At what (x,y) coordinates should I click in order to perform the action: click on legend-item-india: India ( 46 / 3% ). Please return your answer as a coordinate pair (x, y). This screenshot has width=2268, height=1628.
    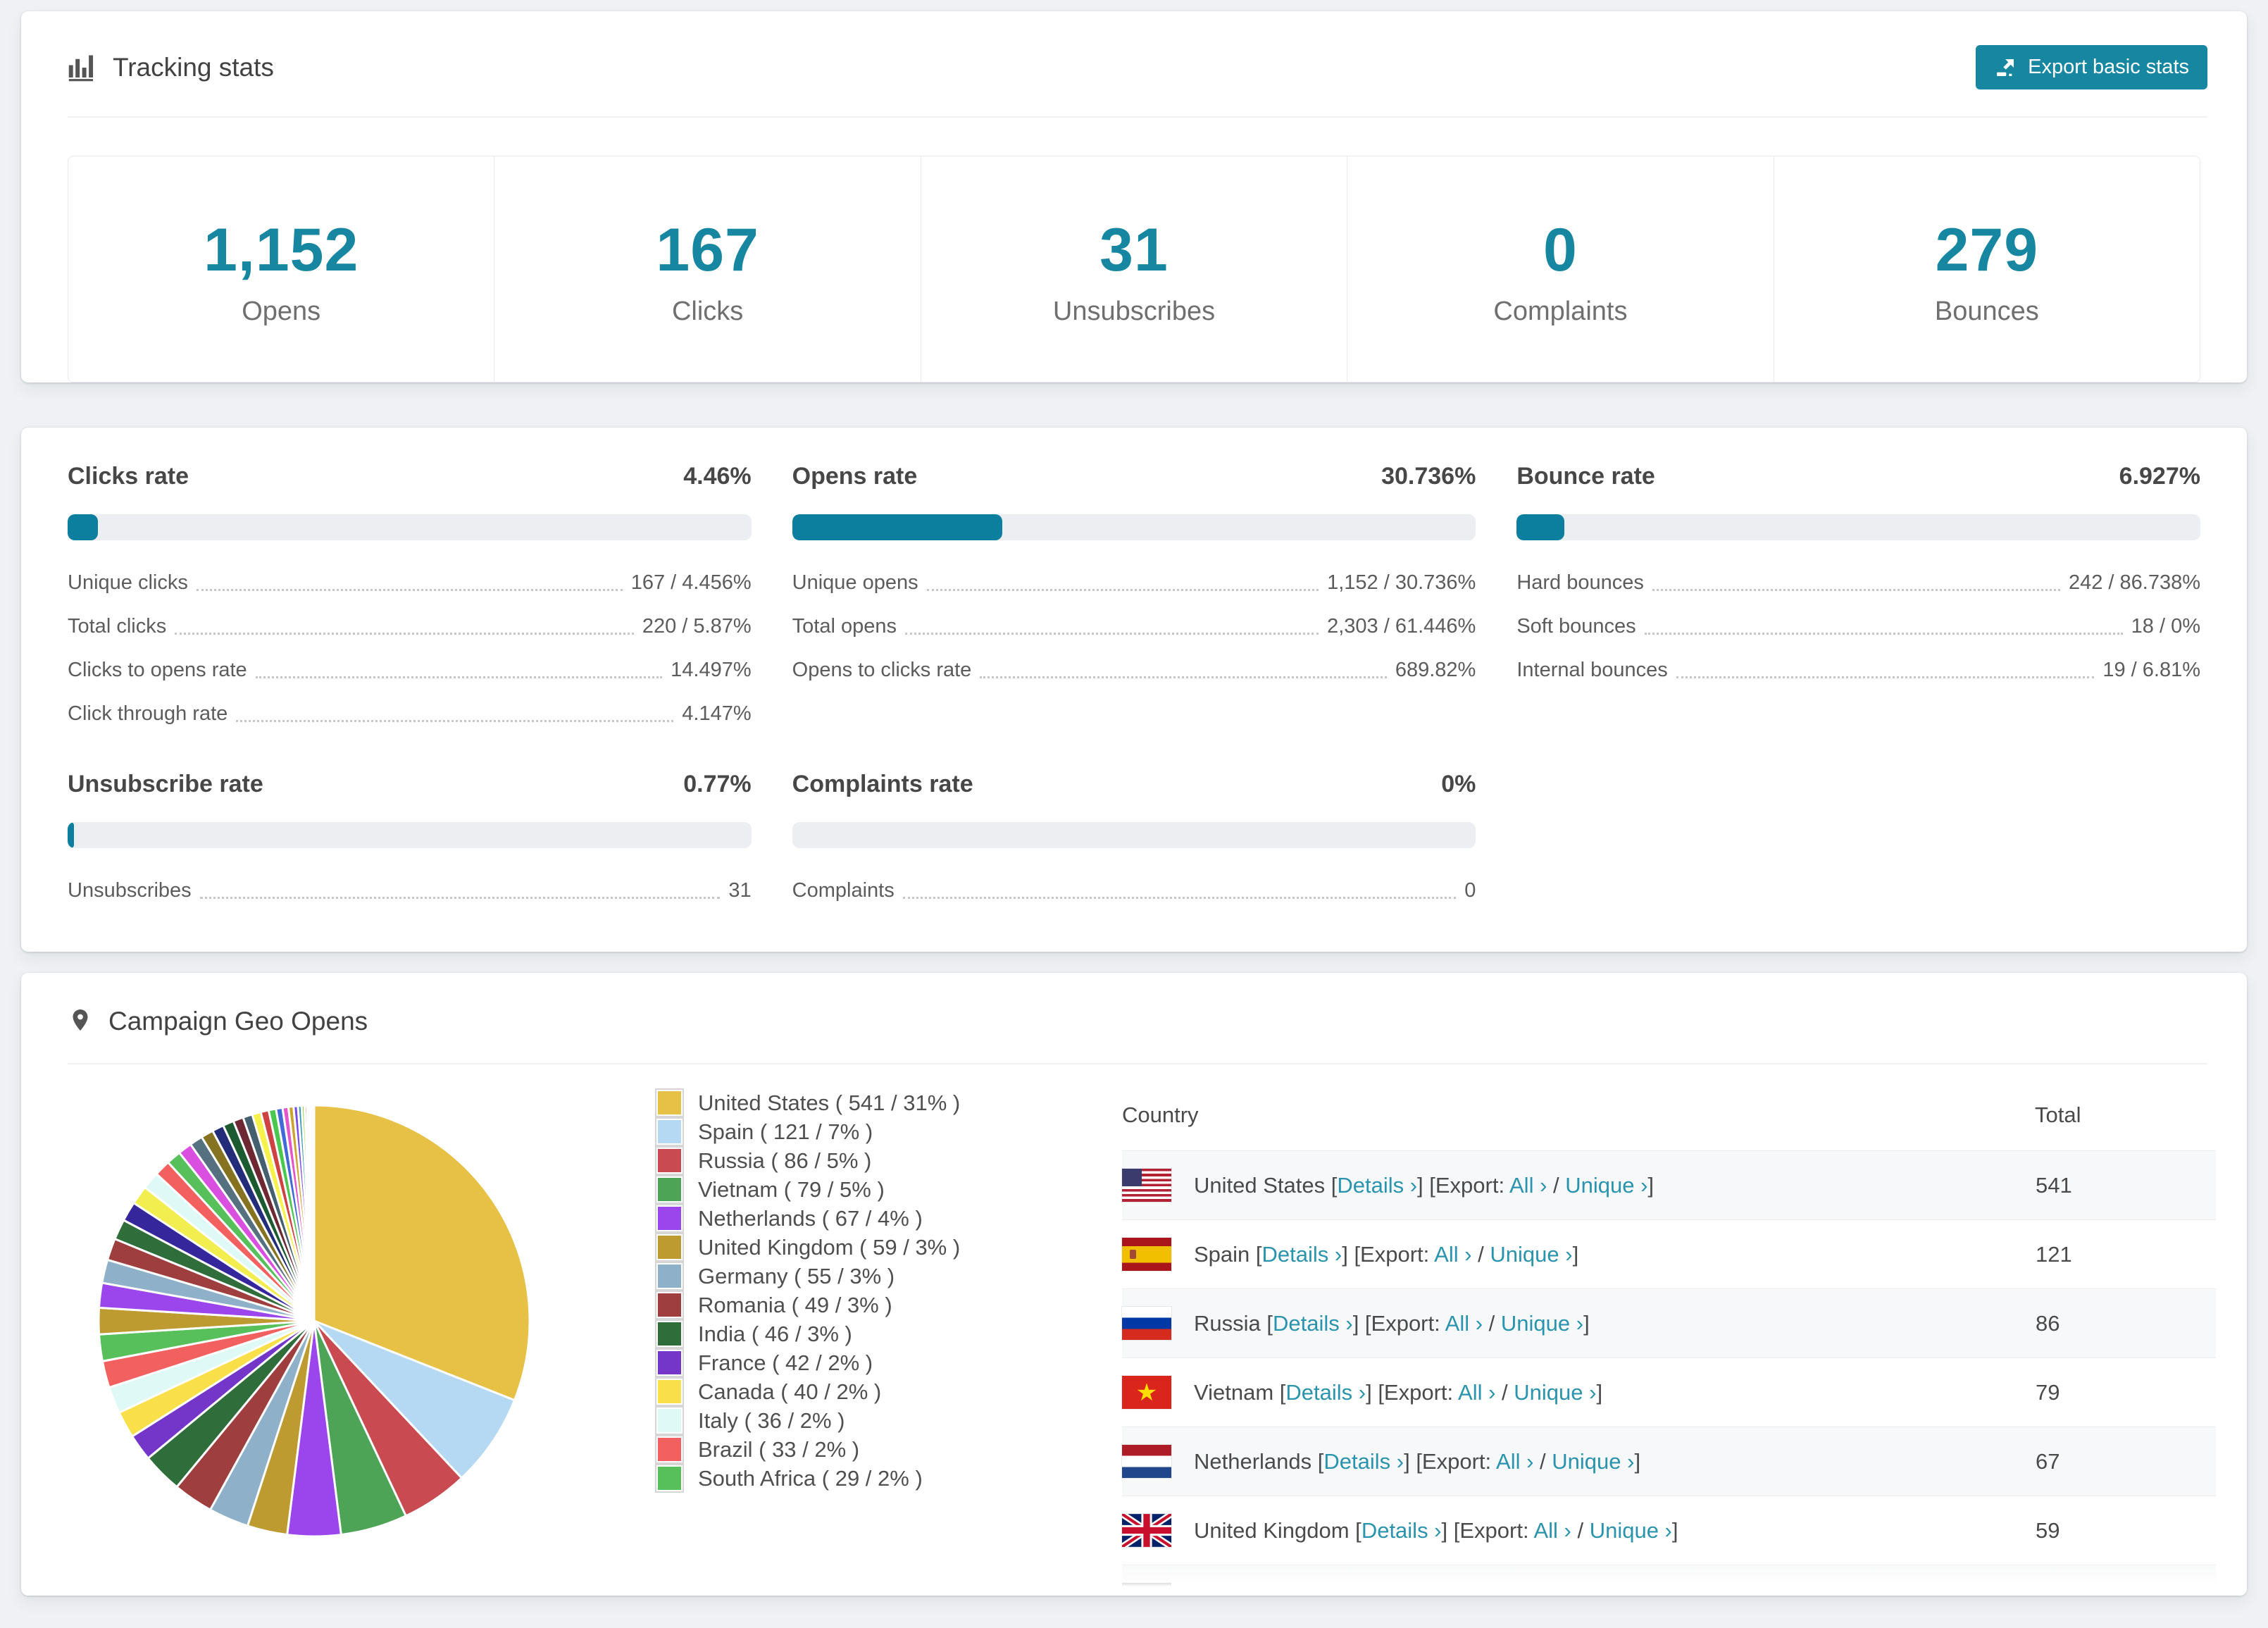
    Looking at the image, I should click on (847, 1333).